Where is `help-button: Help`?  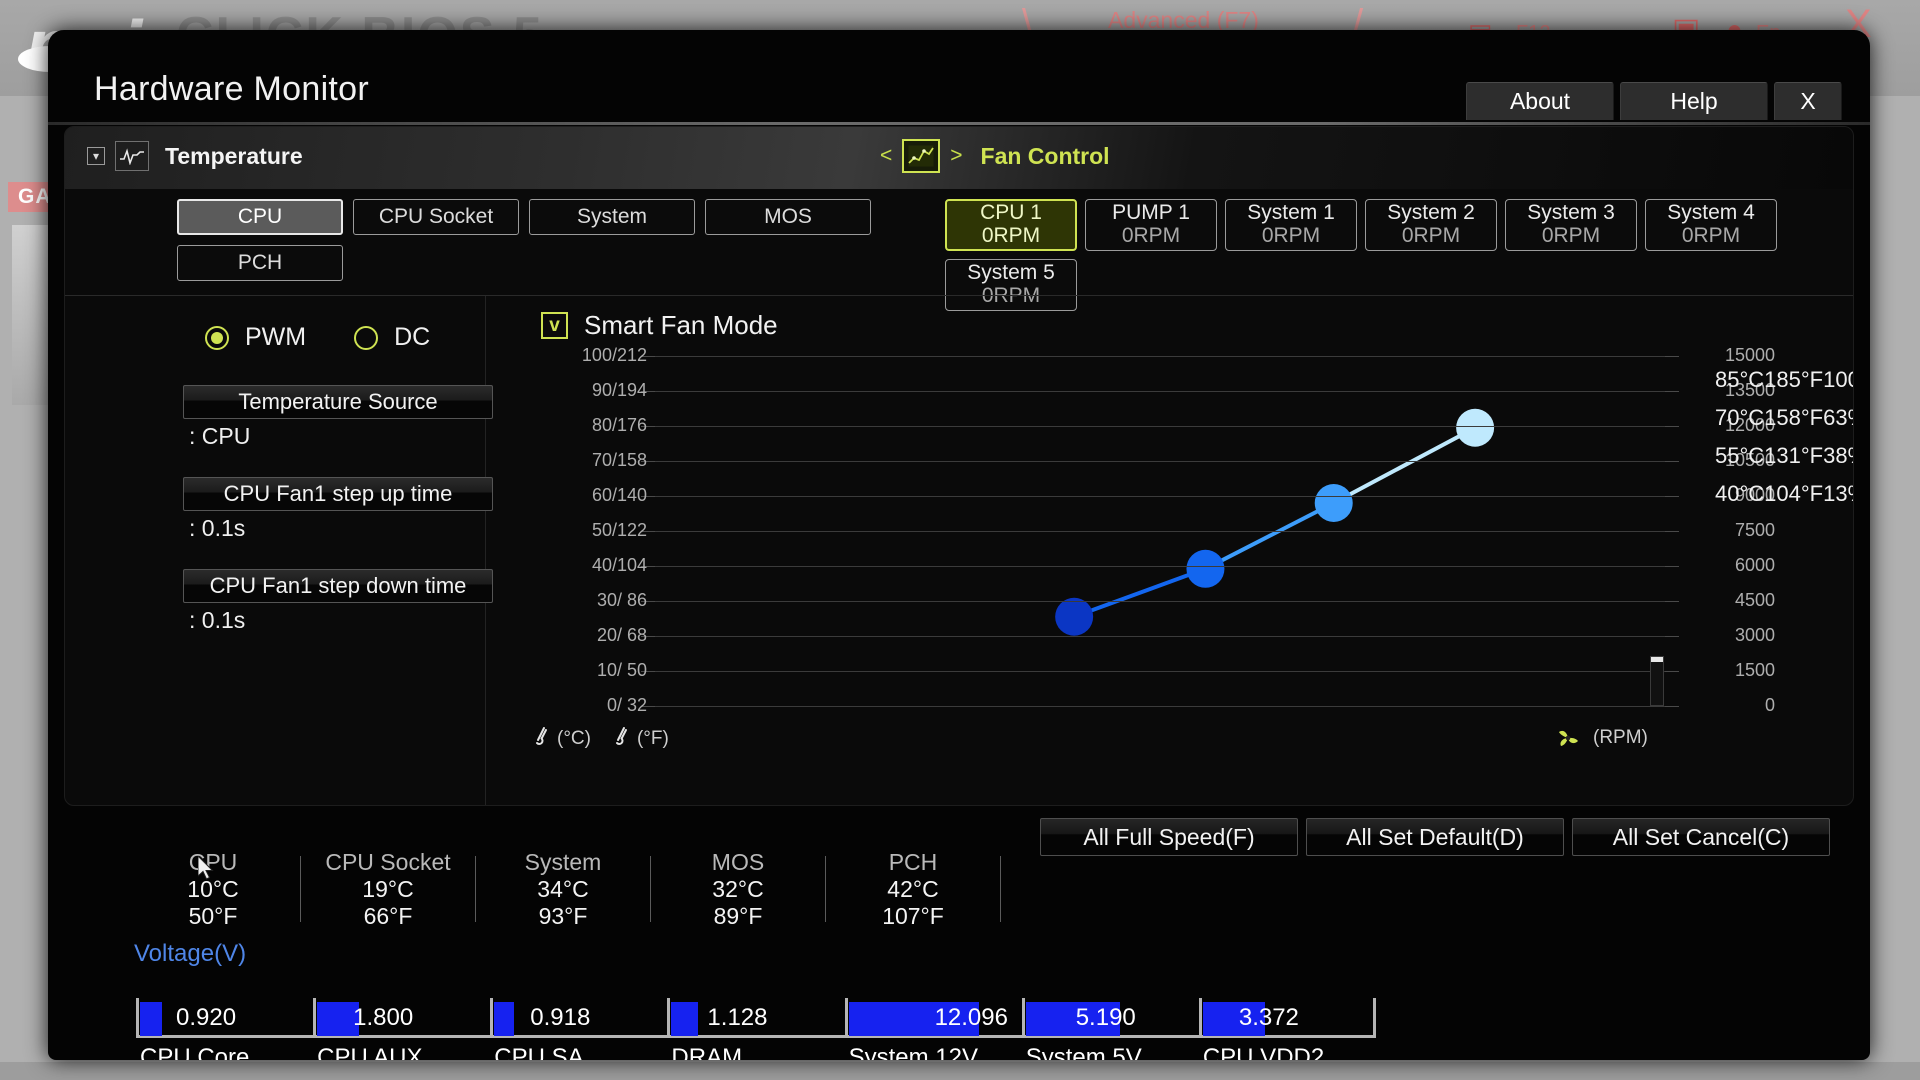
help-button: Help is located at coordinates (1694, 101).